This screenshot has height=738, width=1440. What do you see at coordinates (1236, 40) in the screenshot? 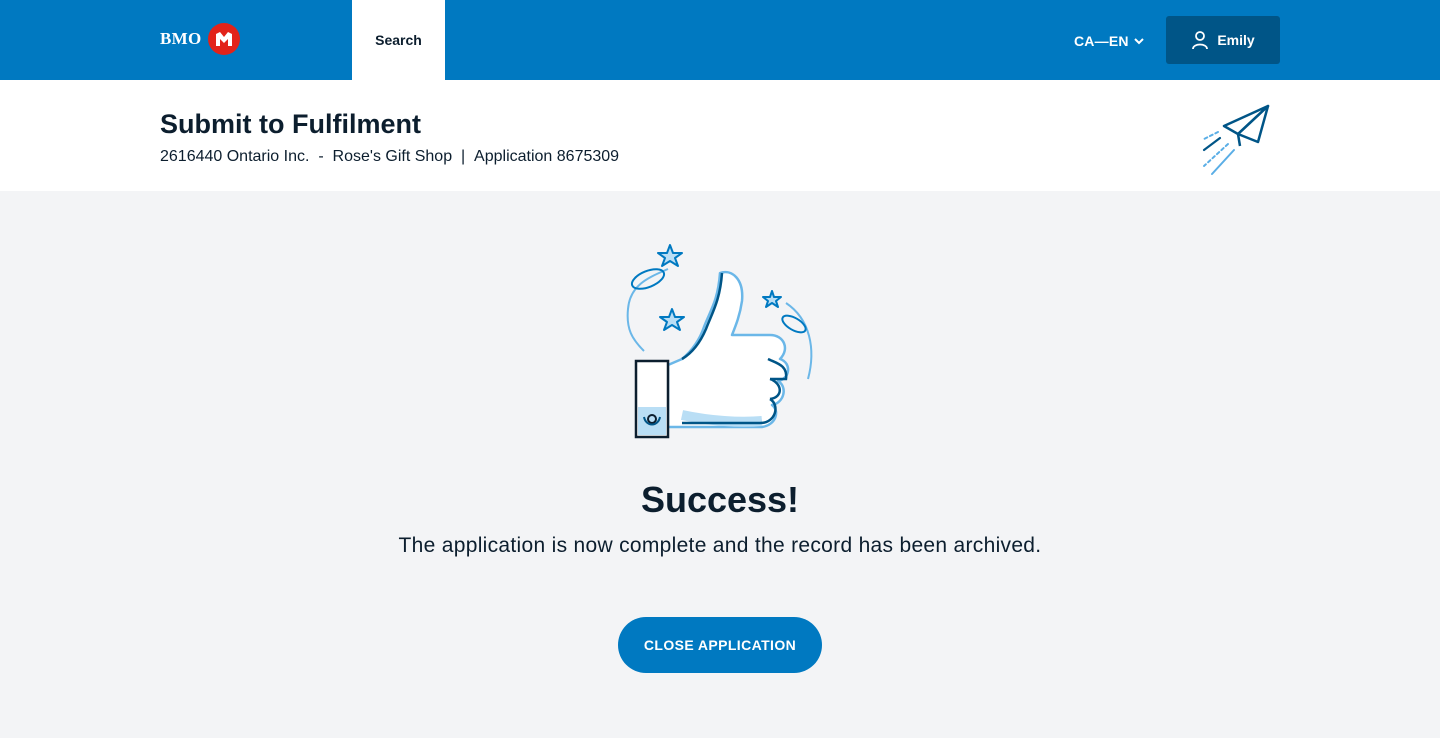
I see `user-name: Emily` at bounding box center [1236, 40].